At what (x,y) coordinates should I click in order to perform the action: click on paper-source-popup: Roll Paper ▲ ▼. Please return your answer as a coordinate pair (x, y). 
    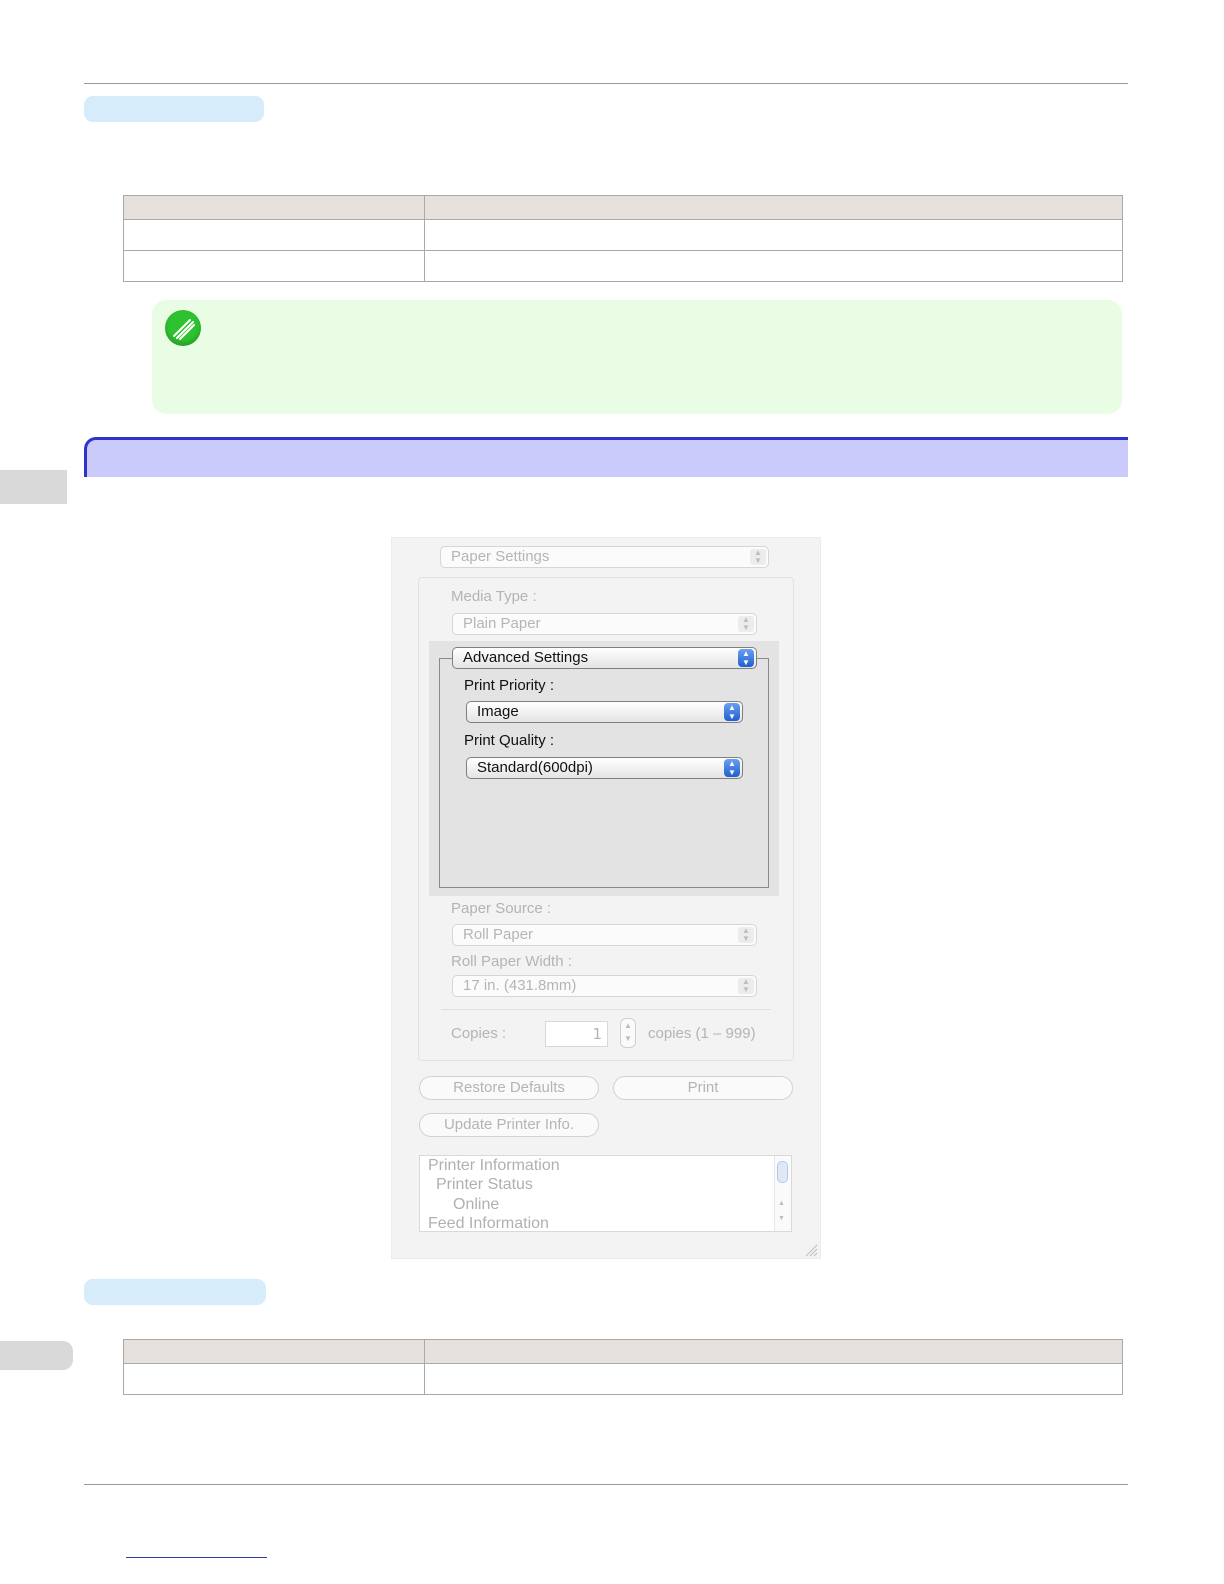
    Looking at the image, I should click on (604, 935).